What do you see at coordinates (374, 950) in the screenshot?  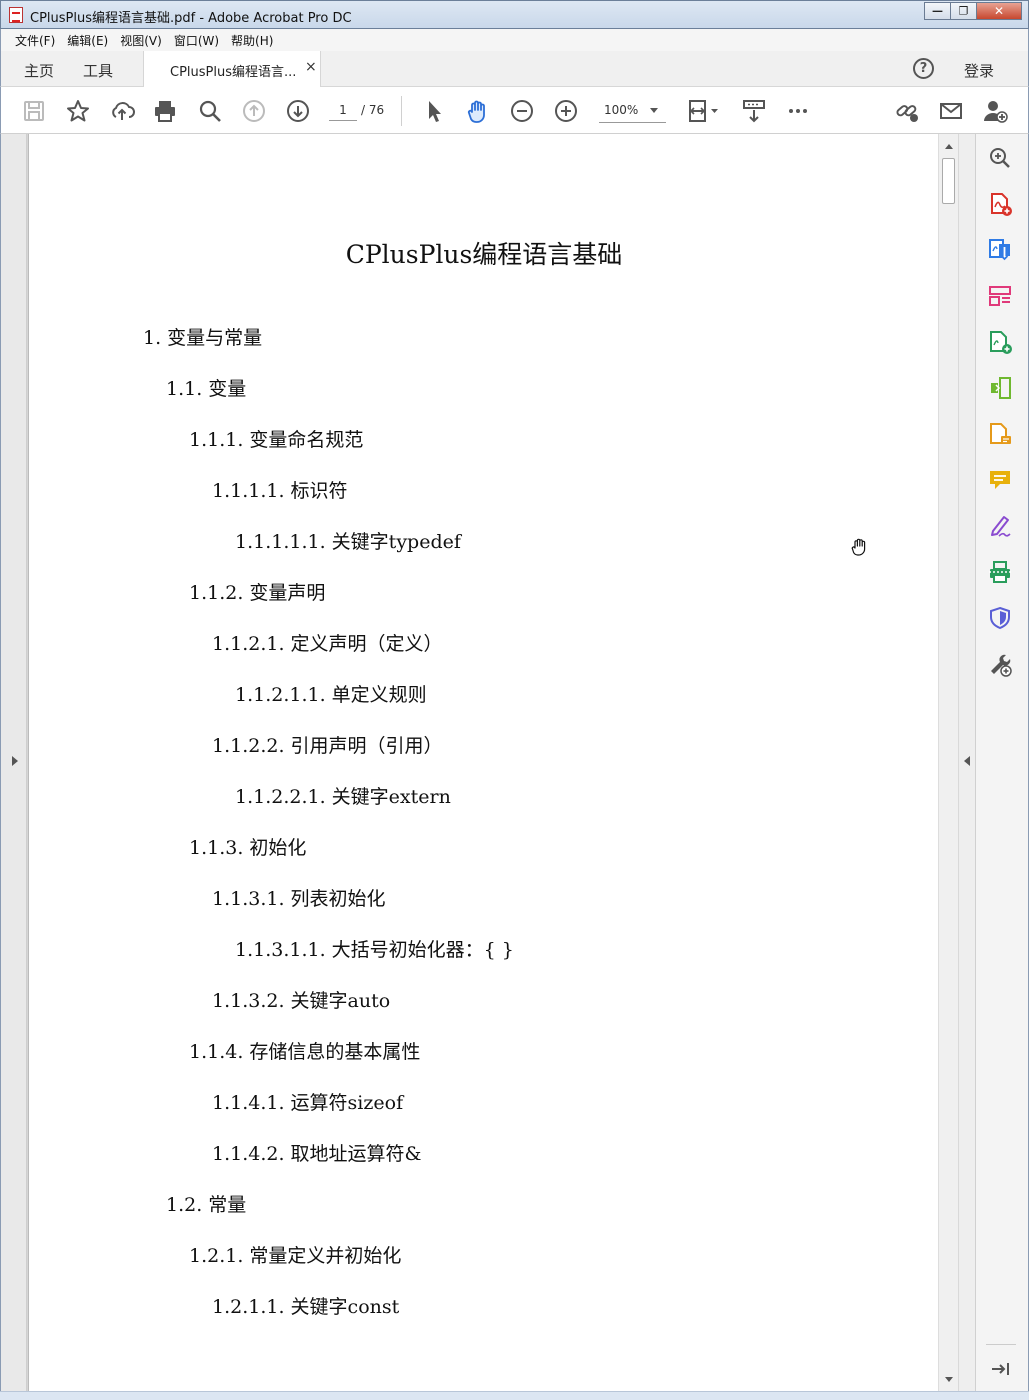 I see `toc-entry: 1.1.3.1.1. 大括号初始化器：{ }` at bounding box center [374, 950].